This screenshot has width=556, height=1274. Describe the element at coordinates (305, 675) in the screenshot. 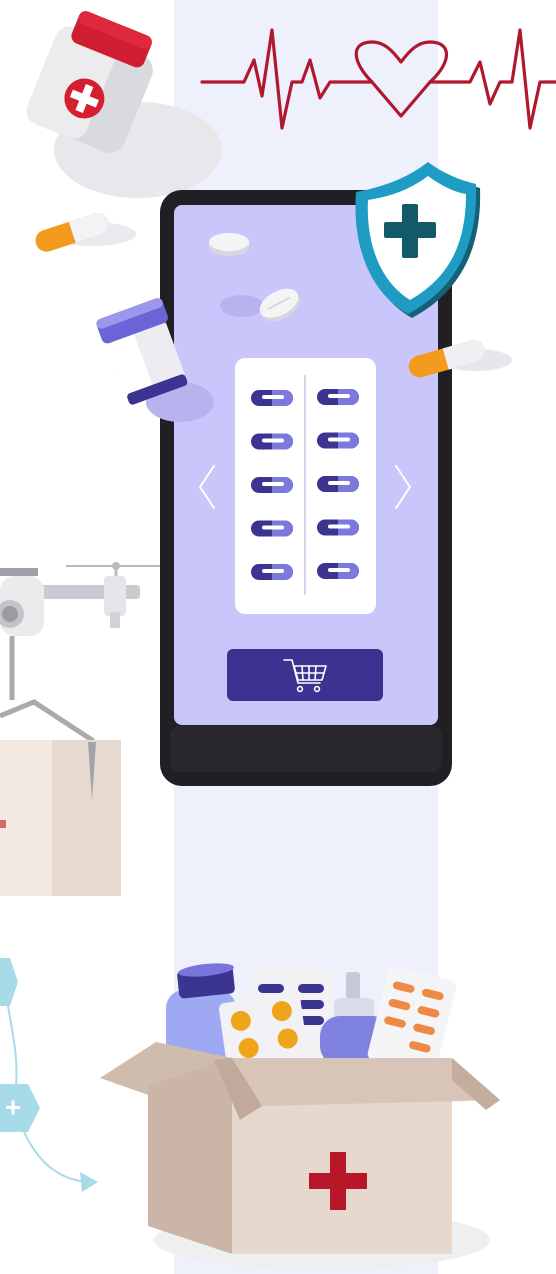

I see `add-to-cart-button` at that location.